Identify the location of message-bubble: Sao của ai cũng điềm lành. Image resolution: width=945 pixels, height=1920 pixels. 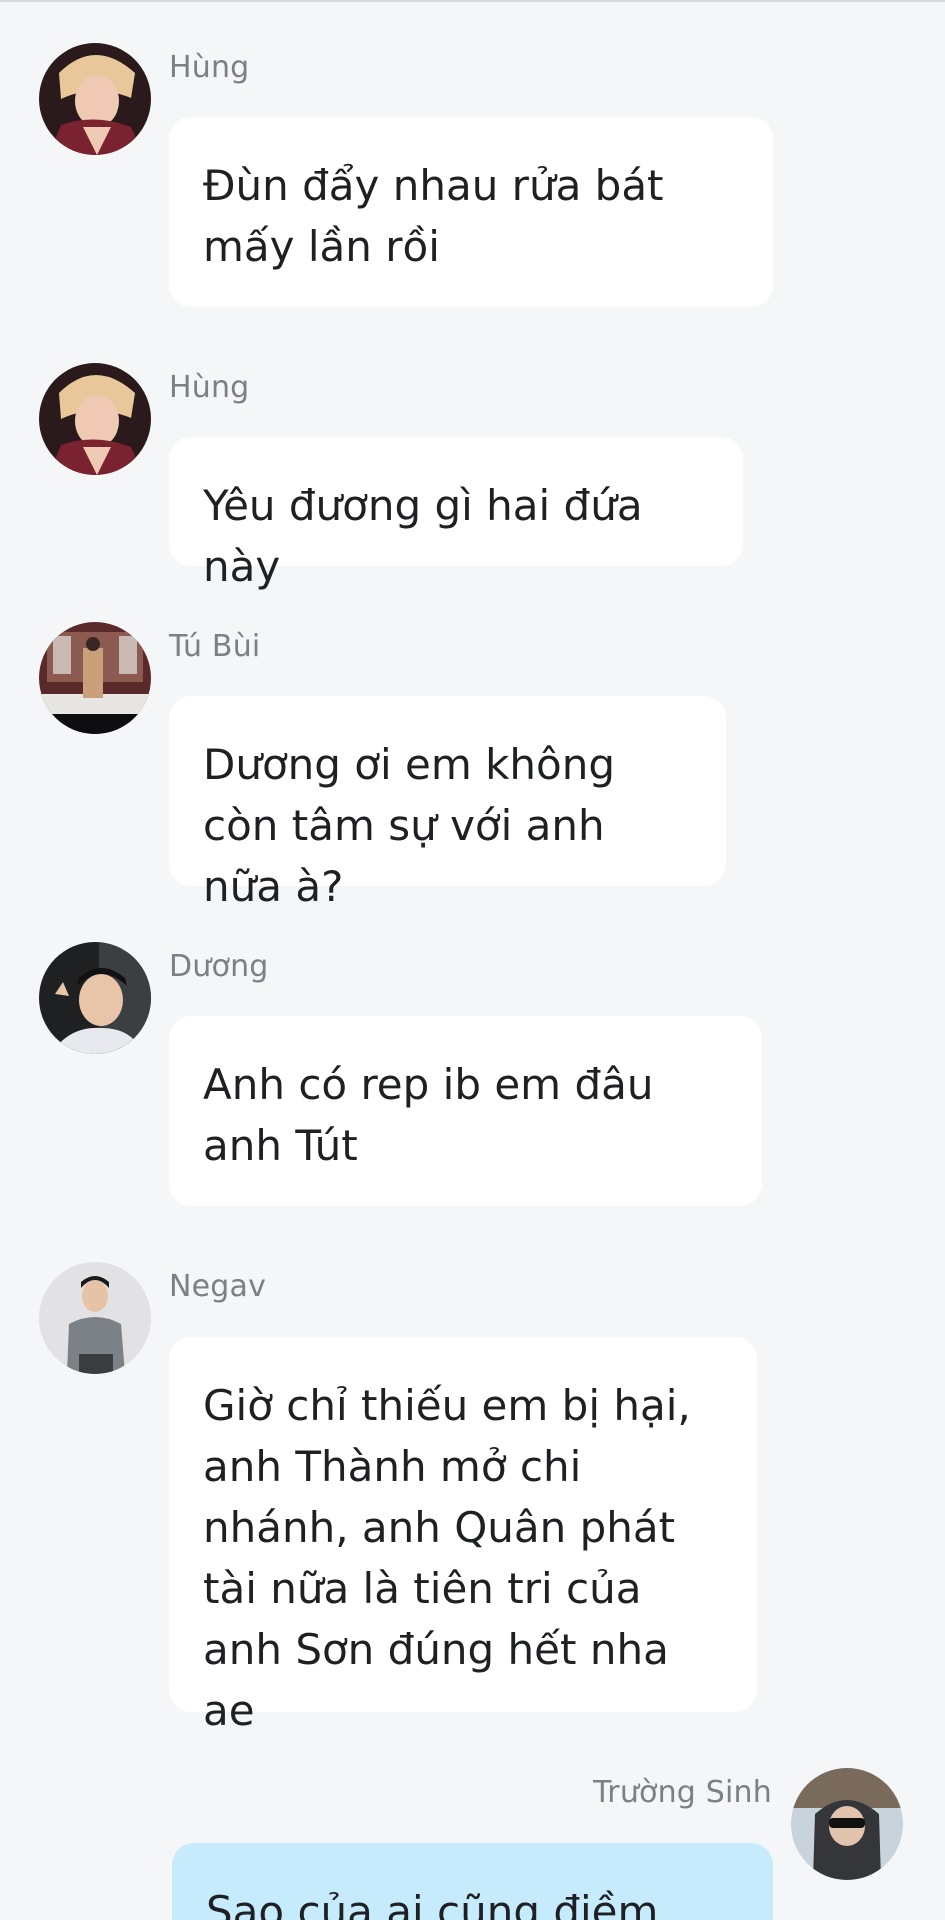
(472, 1881).